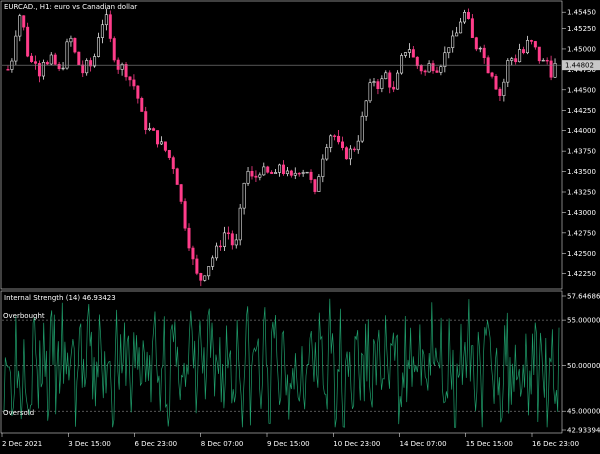 The image size is (600, 454). What do you see at coordinates (555, 444) in the screenshot?
I see `time-tick-label: 16 Dec 23:00` at bounding box center [555, 444].